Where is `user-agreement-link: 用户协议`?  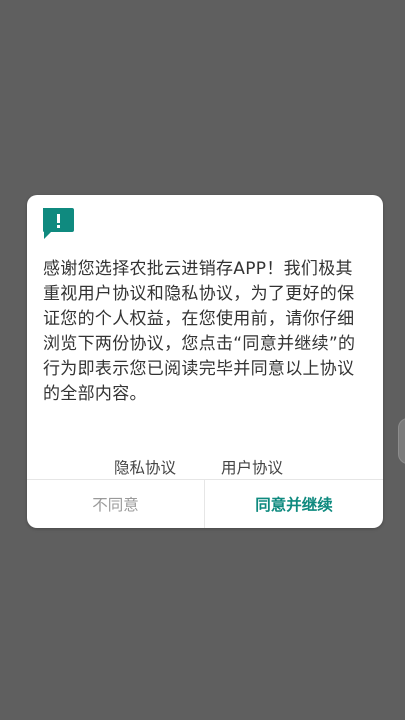
user-agreement-link: 用户协议 is located at coordinates (252, 468).